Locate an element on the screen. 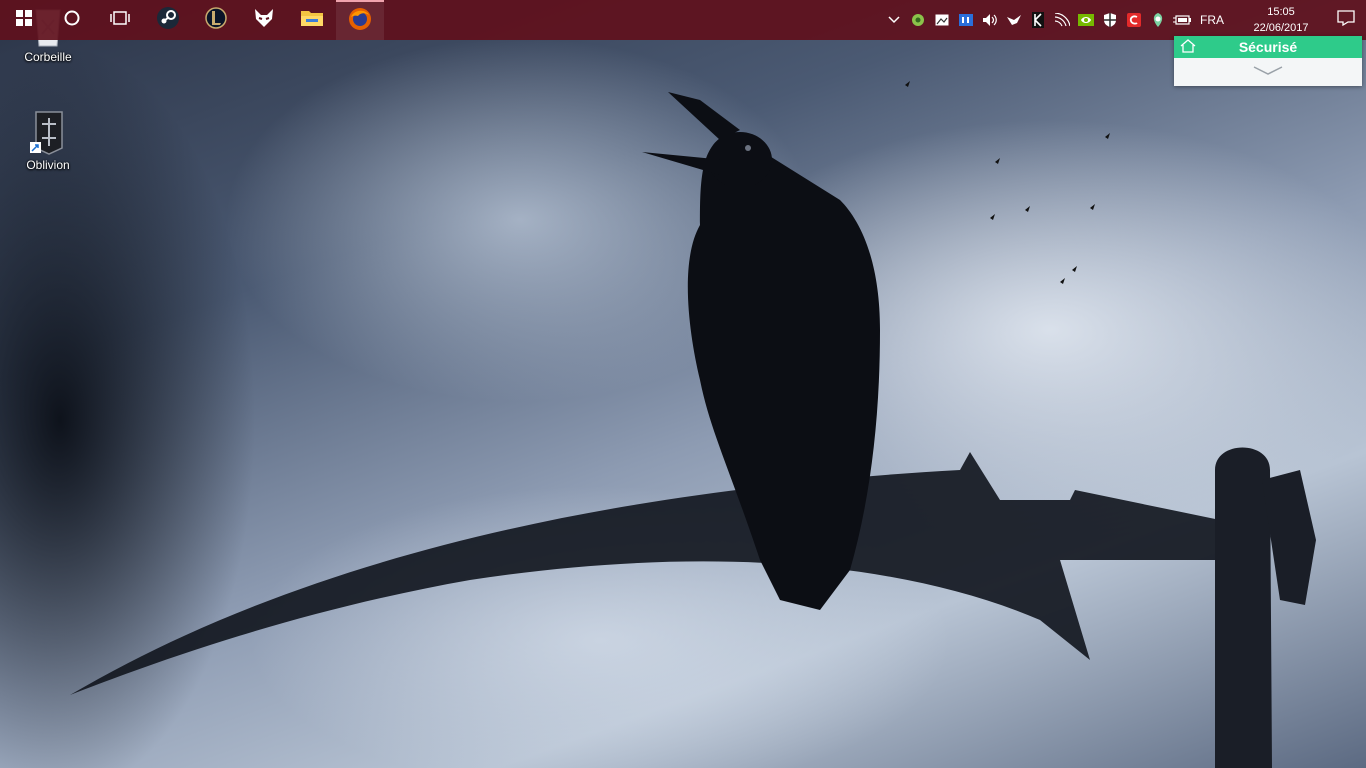 This screenshot has width=1366, height=768. input-language-indicator: FRA is located at coordinates (1215, 20).